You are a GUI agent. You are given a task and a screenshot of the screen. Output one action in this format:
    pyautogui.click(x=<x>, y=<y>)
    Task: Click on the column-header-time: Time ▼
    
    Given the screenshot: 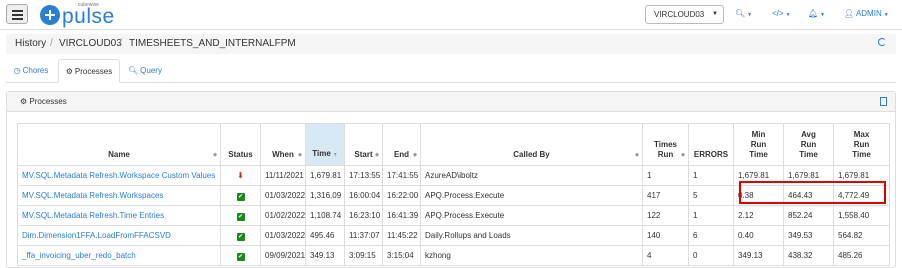 What is the action you would take?
    pyautogui.click(x=325, y=144)
    